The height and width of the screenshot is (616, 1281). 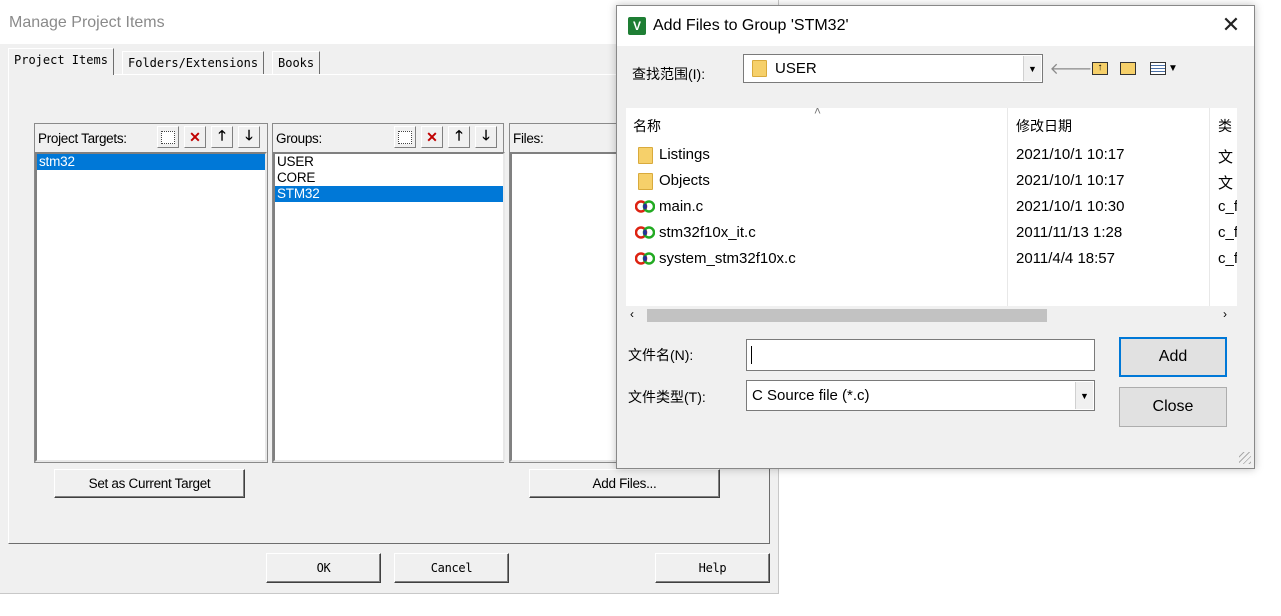 I want to click on file-name: Listings, so click(x=684, y=154).